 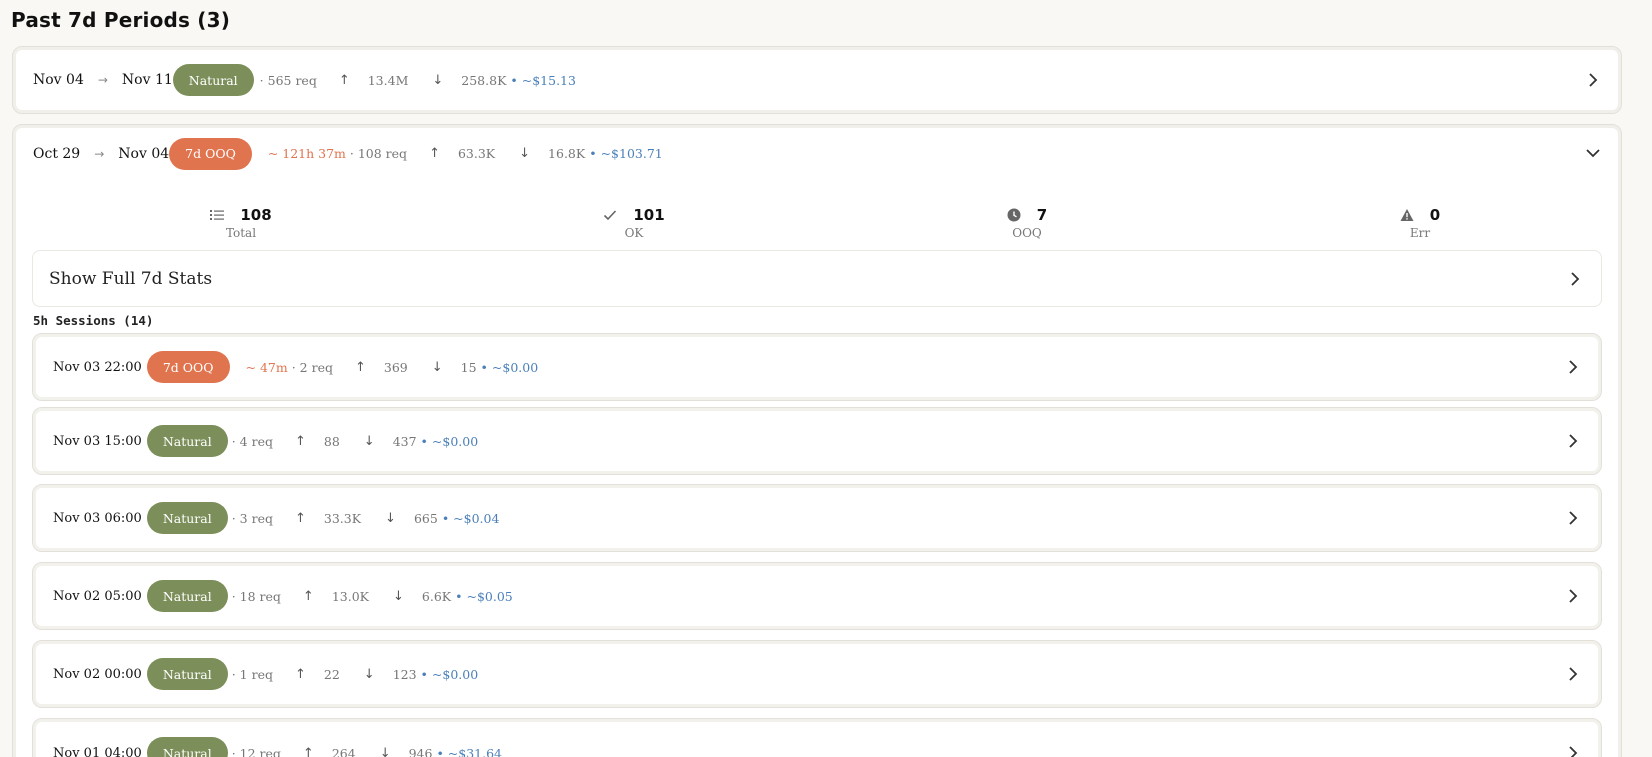 What do you see at coordinates (350, 596) in the screenshot?
I see `tokens-in: 13.0K` at bounding box center [350, 596].